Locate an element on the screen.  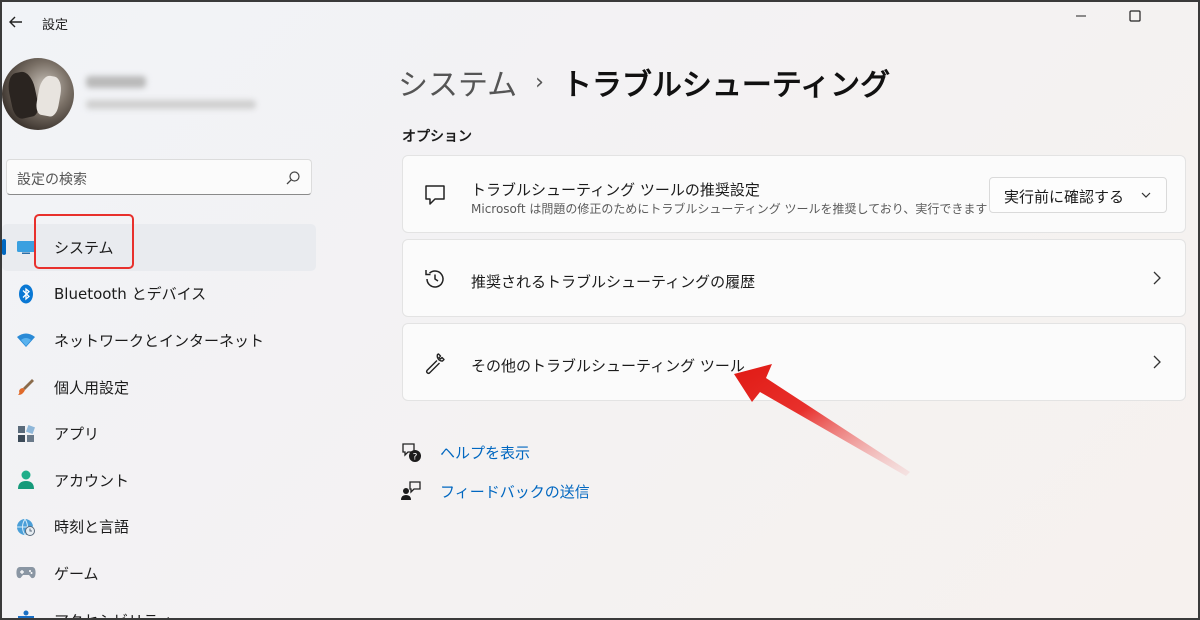
avatar is located at coordinates (38, 94).